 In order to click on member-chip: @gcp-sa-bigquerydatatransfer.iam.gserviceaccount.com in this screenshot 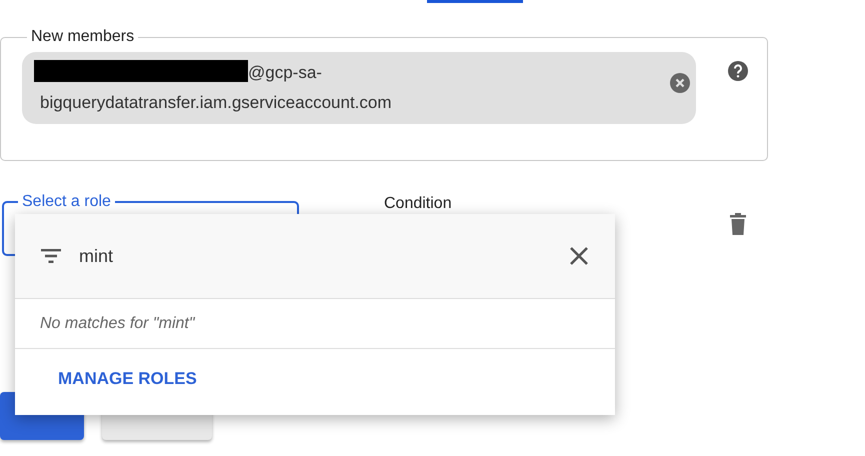, I will do `click(359, 88)`.